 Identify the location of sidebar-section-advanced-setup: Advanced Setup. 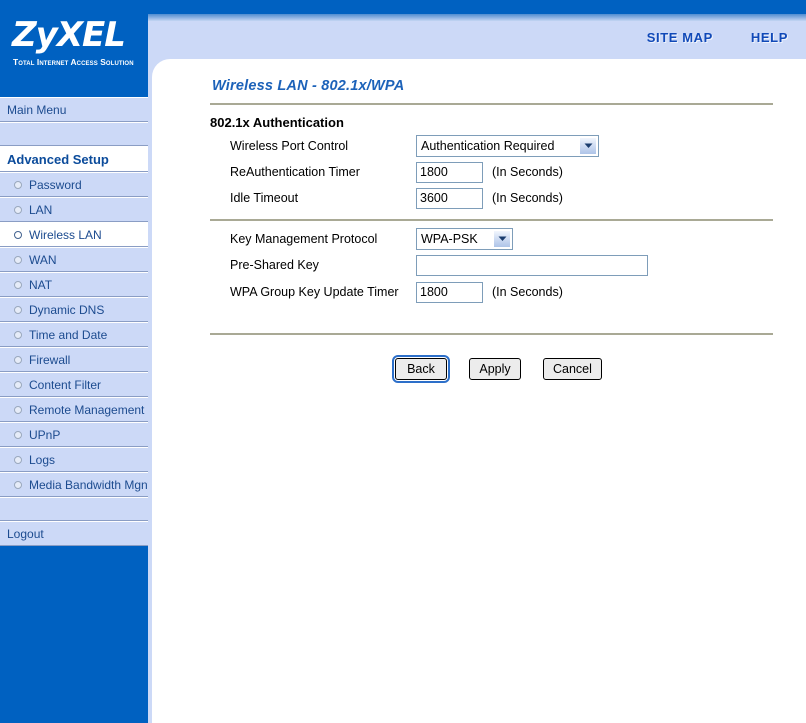
(74, 159).